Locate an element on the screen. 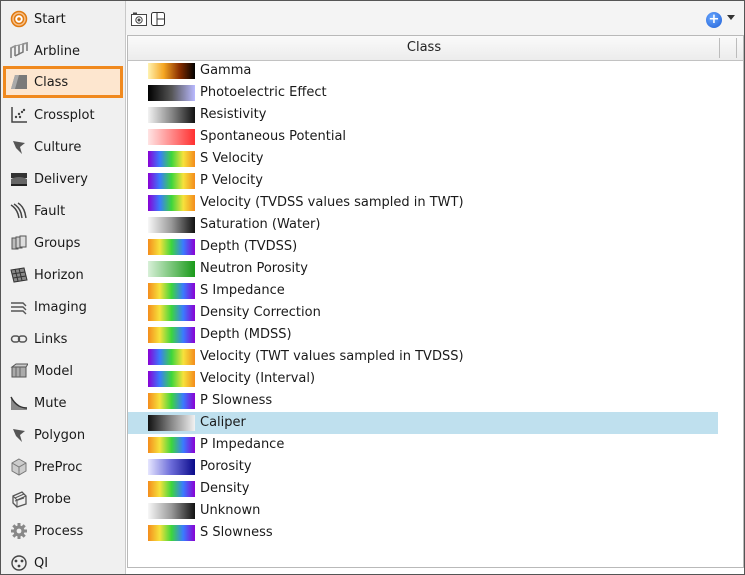 The width and height of the screenshot is (745, 575). sidebar-item-label: Arbline is located at coordinates (57, 51).